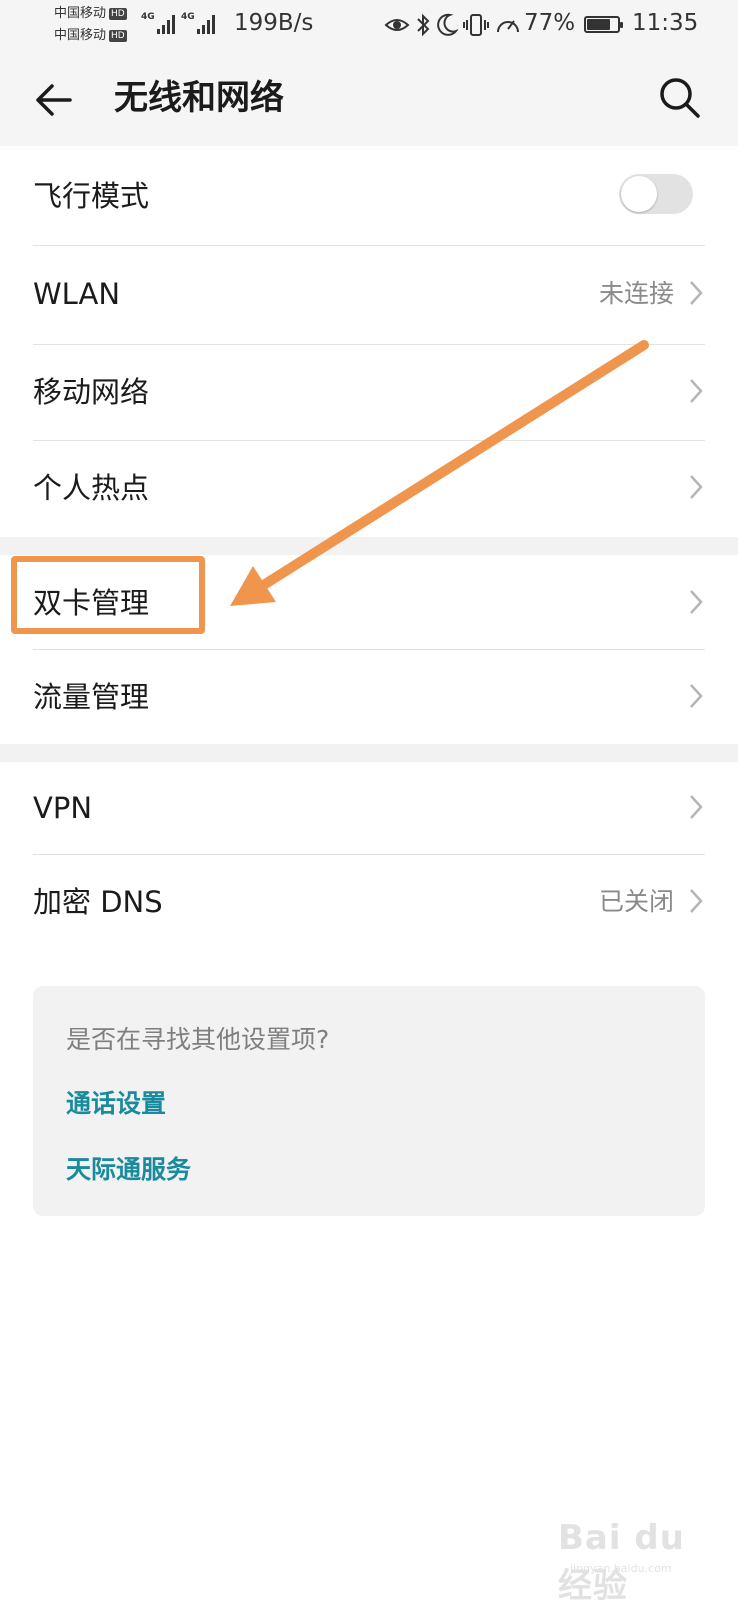 The image size is (738, 1607). What do you see at coordinates (369, 294) in the screenshot?
I see `wlan-row: WLAN 未连接` at bounding box center [369, 294].